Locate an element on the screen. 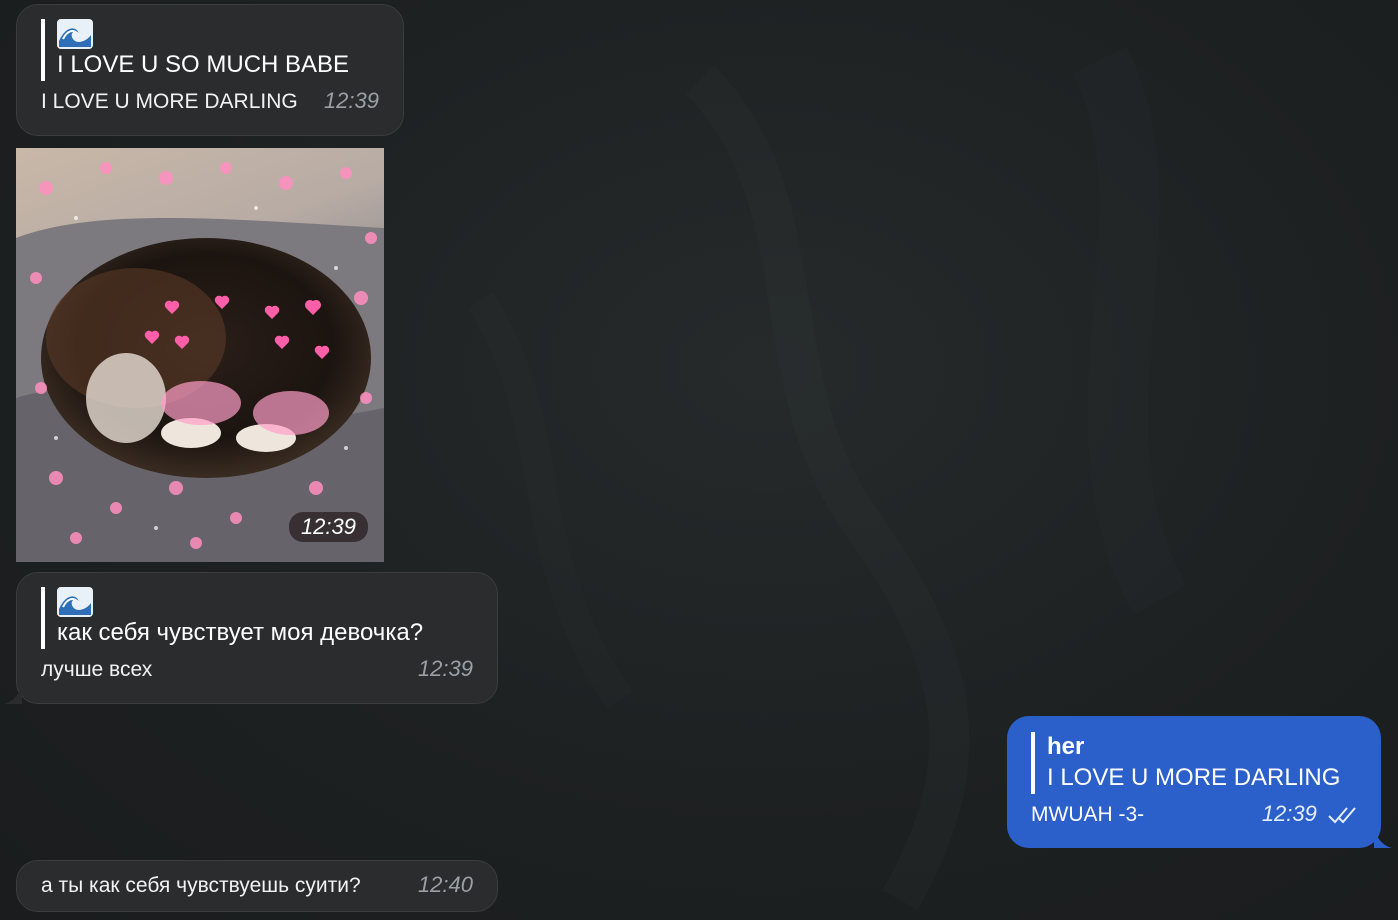  incoming-message-3: а ты как себя чувствуешь суити? 12:40 is located at coordinates (257, 886).